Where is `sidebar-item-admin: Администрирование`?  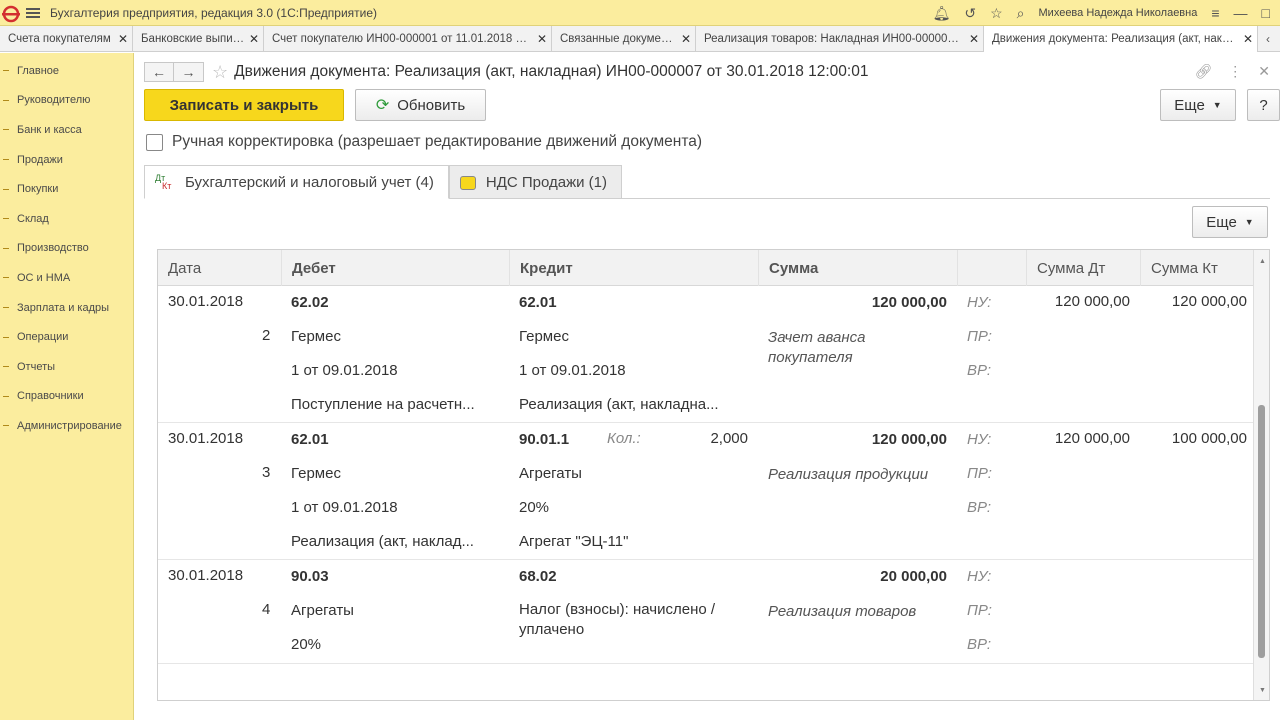 sidebar-item-admin: Администрирование is located at coordinates (66, 426).